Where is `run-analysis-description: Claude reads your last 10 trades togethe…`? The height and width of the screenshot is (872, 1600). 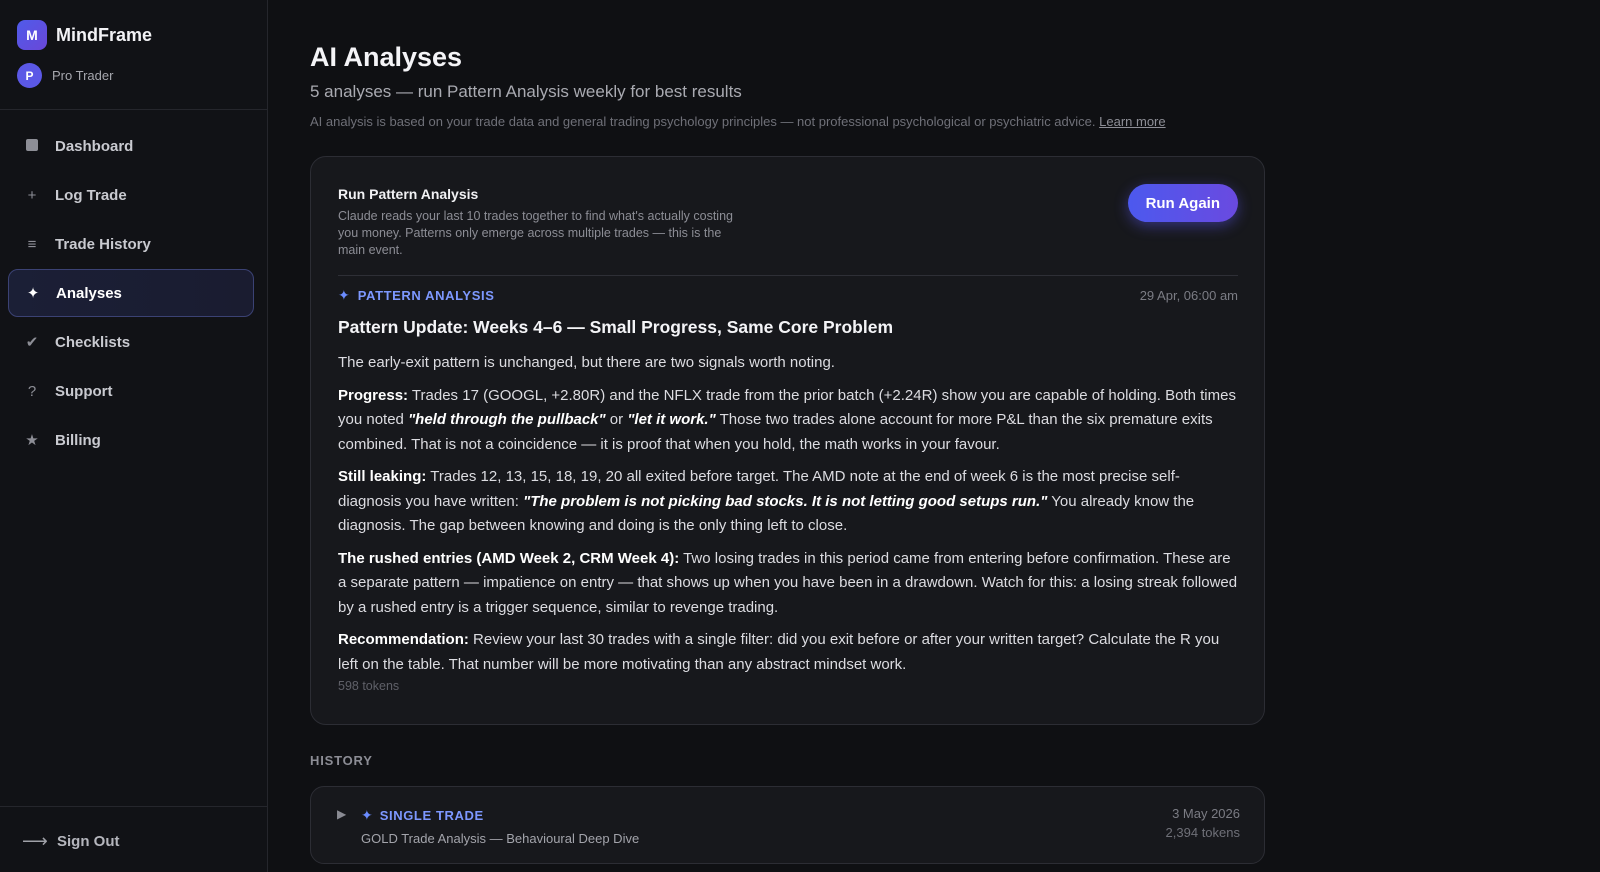
run-analysis-description: Claude reads your last 10 trades togethe… is located at coordinates (535, 233).